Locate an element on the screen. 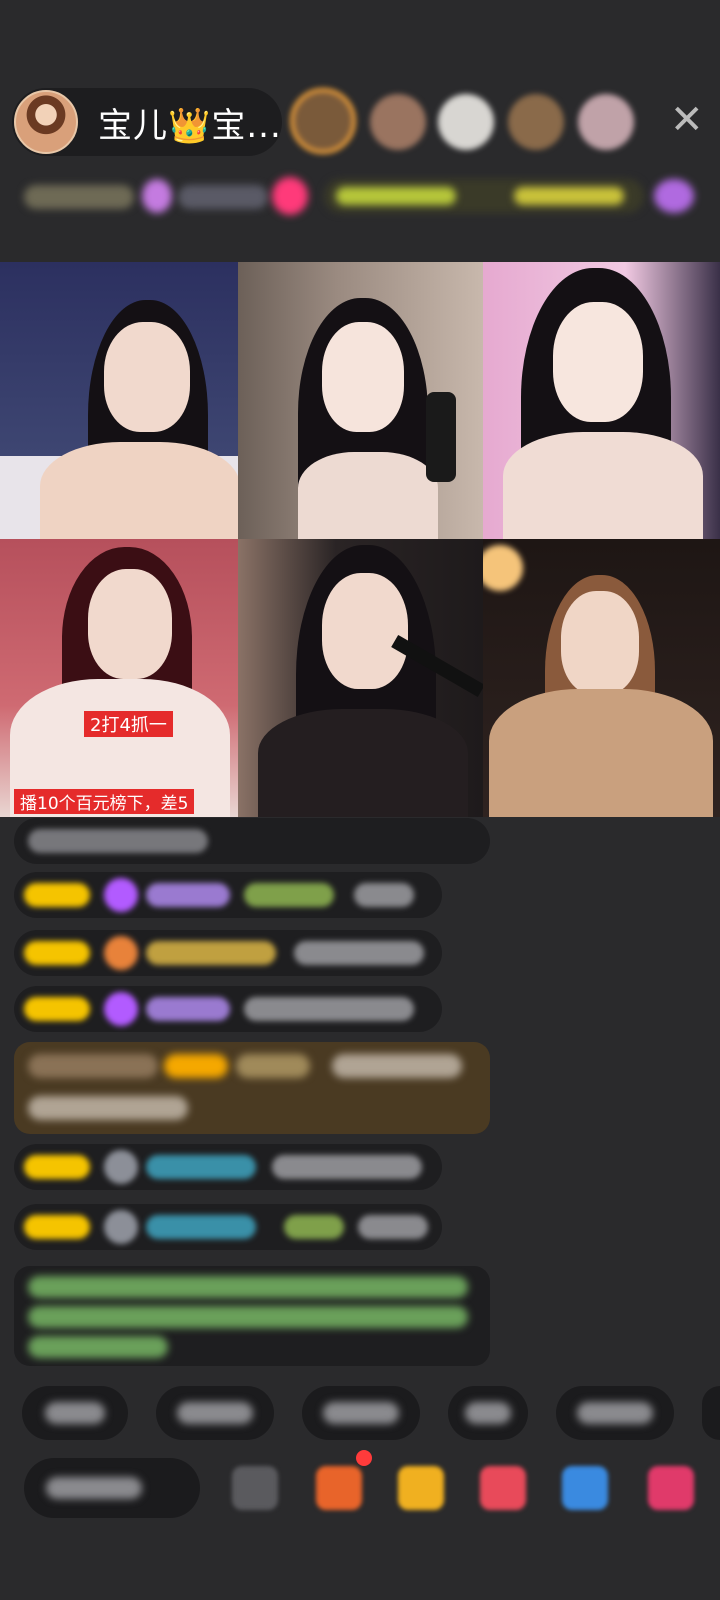 The image size is (720, 1600). gift-box-icon is located at coordinates (421, 1488).